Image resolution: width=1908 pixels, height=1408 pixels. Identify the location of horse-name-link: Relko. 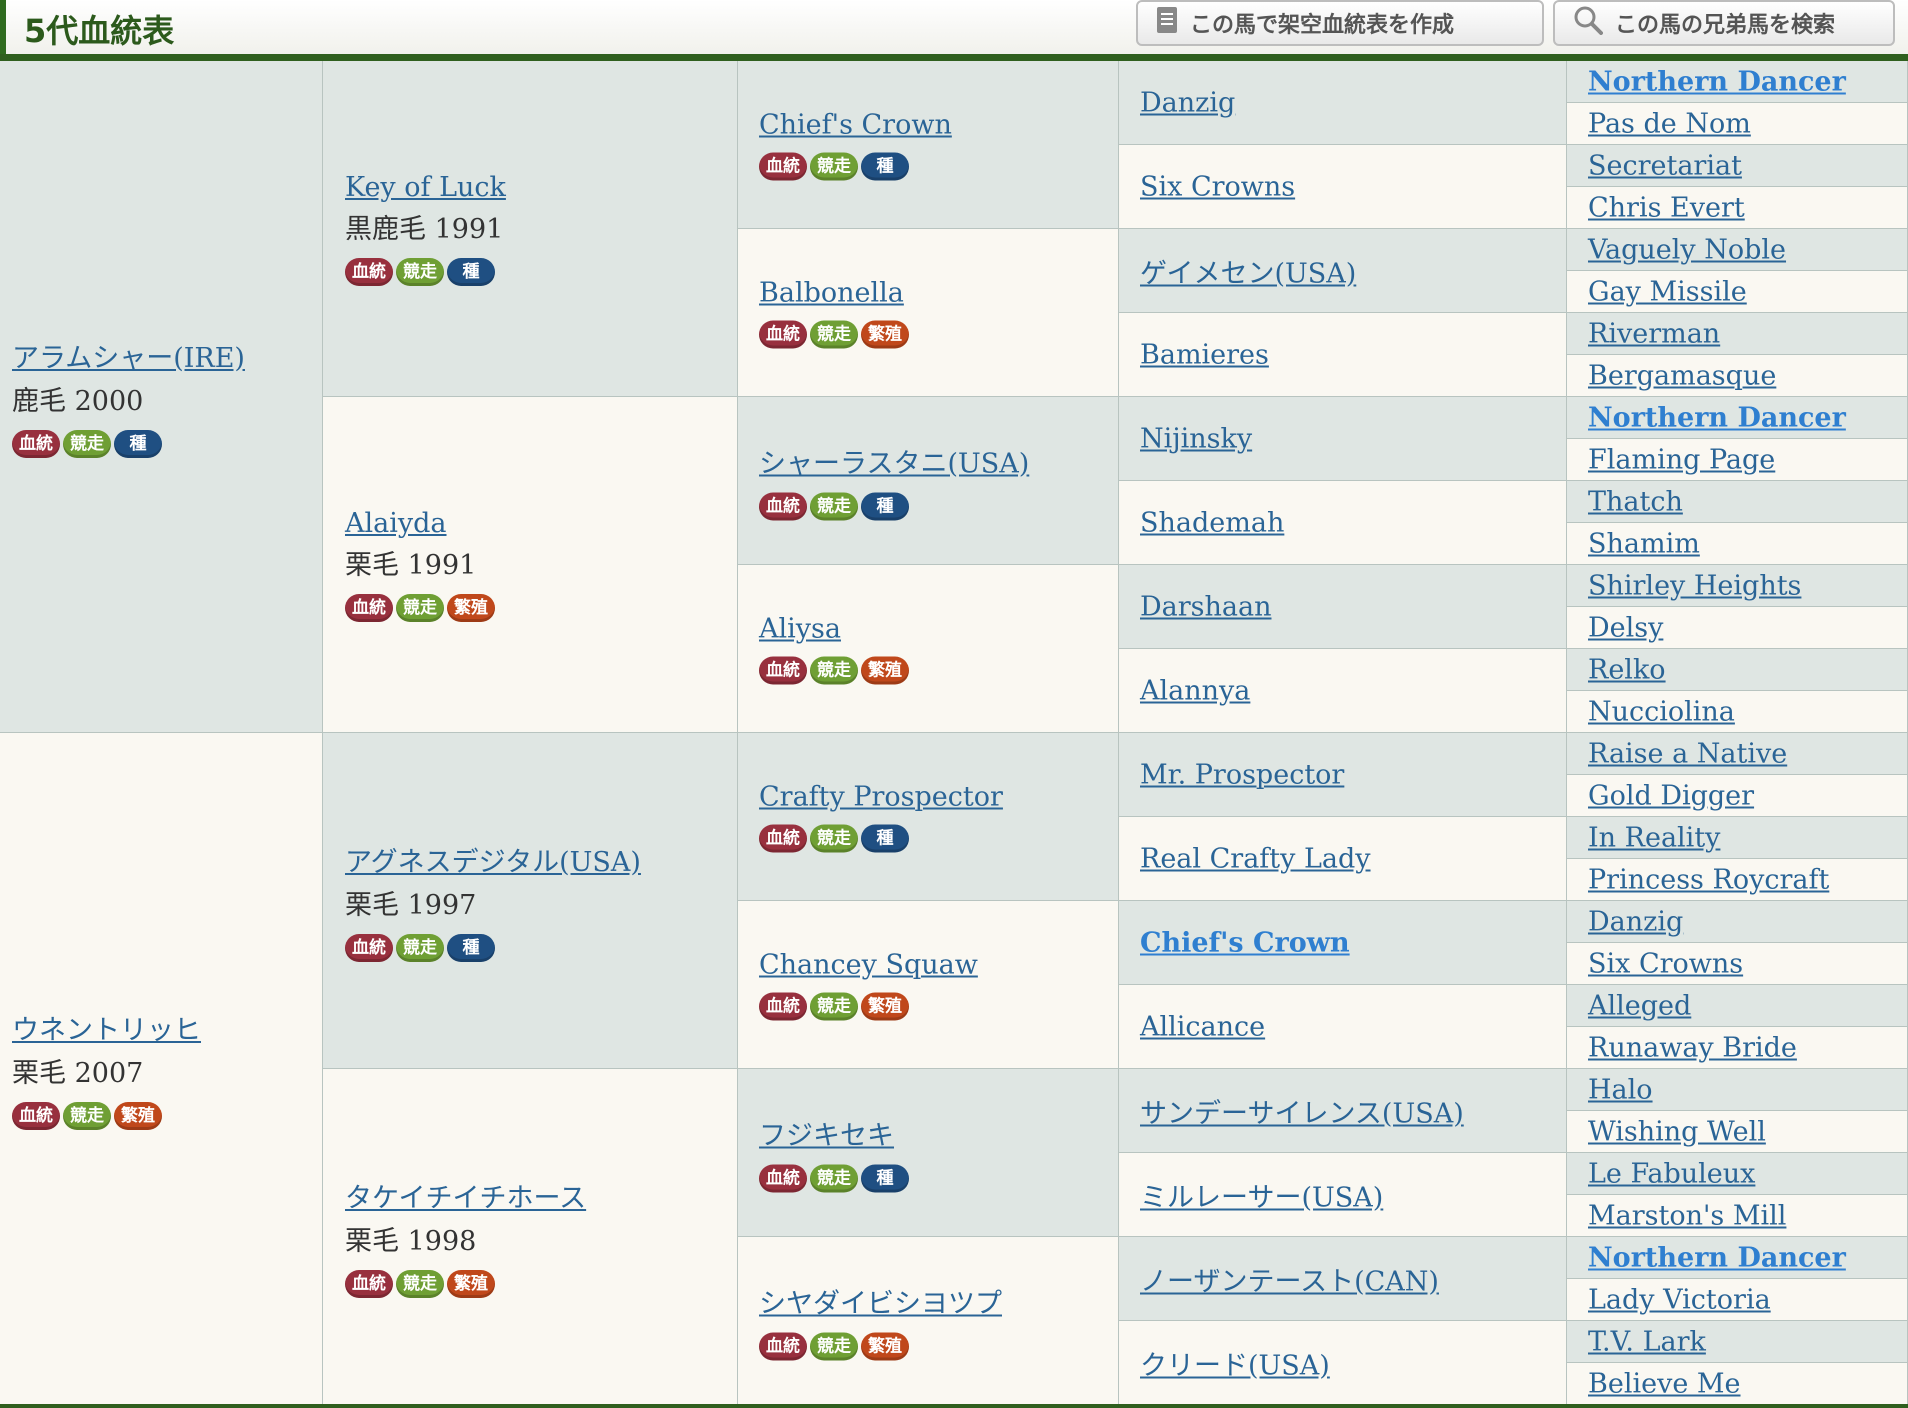
(1747, 669).